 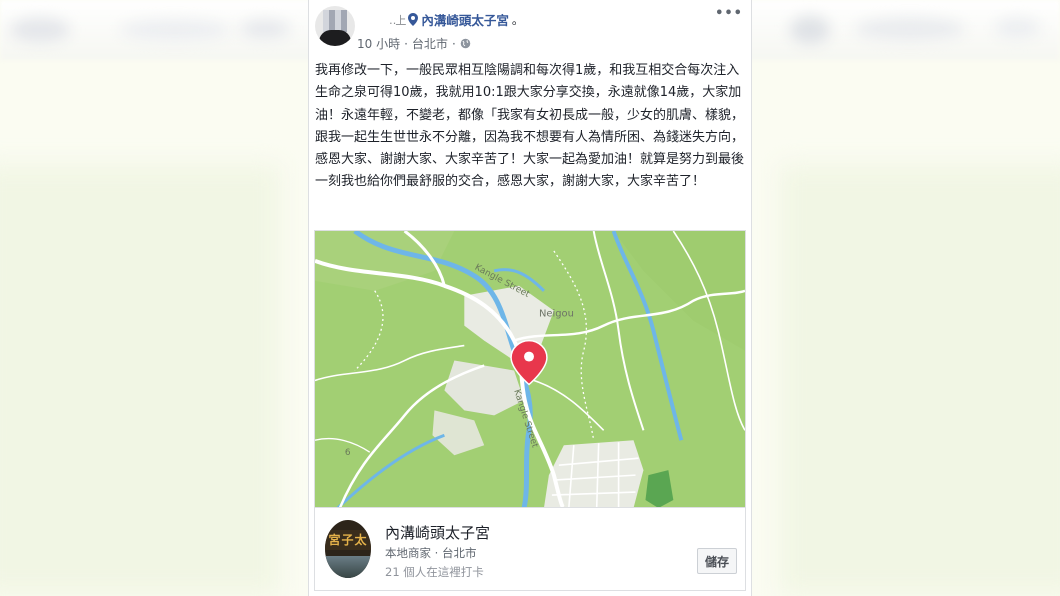 I want to click on place-name: 內溝崎頭太子宮, so click(x=437, y=532).